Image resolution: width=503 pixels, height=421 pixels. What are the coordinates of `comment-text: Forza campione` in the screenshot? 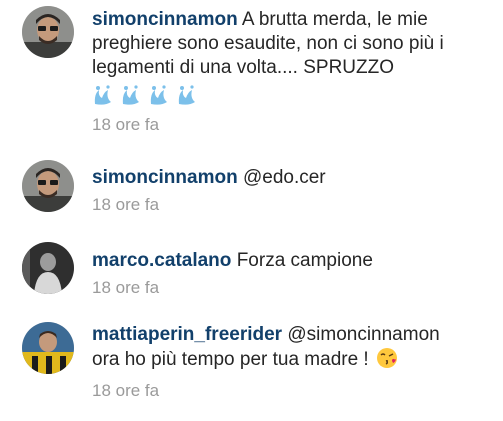 It's located at (304, 260).